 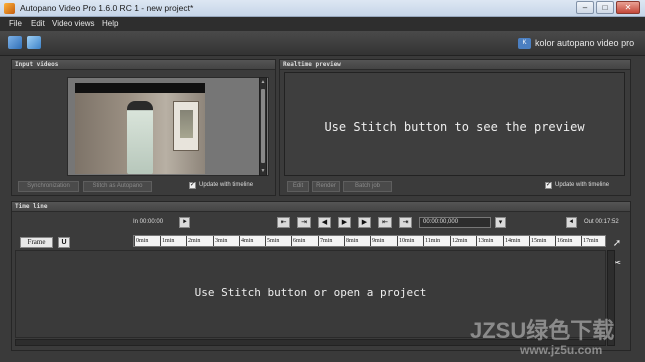 What do you see at coordinates (310, 292) in the screenshot?
I see `timeline-message: Use Stitch button or open a project` at bounding box center [310, 292].